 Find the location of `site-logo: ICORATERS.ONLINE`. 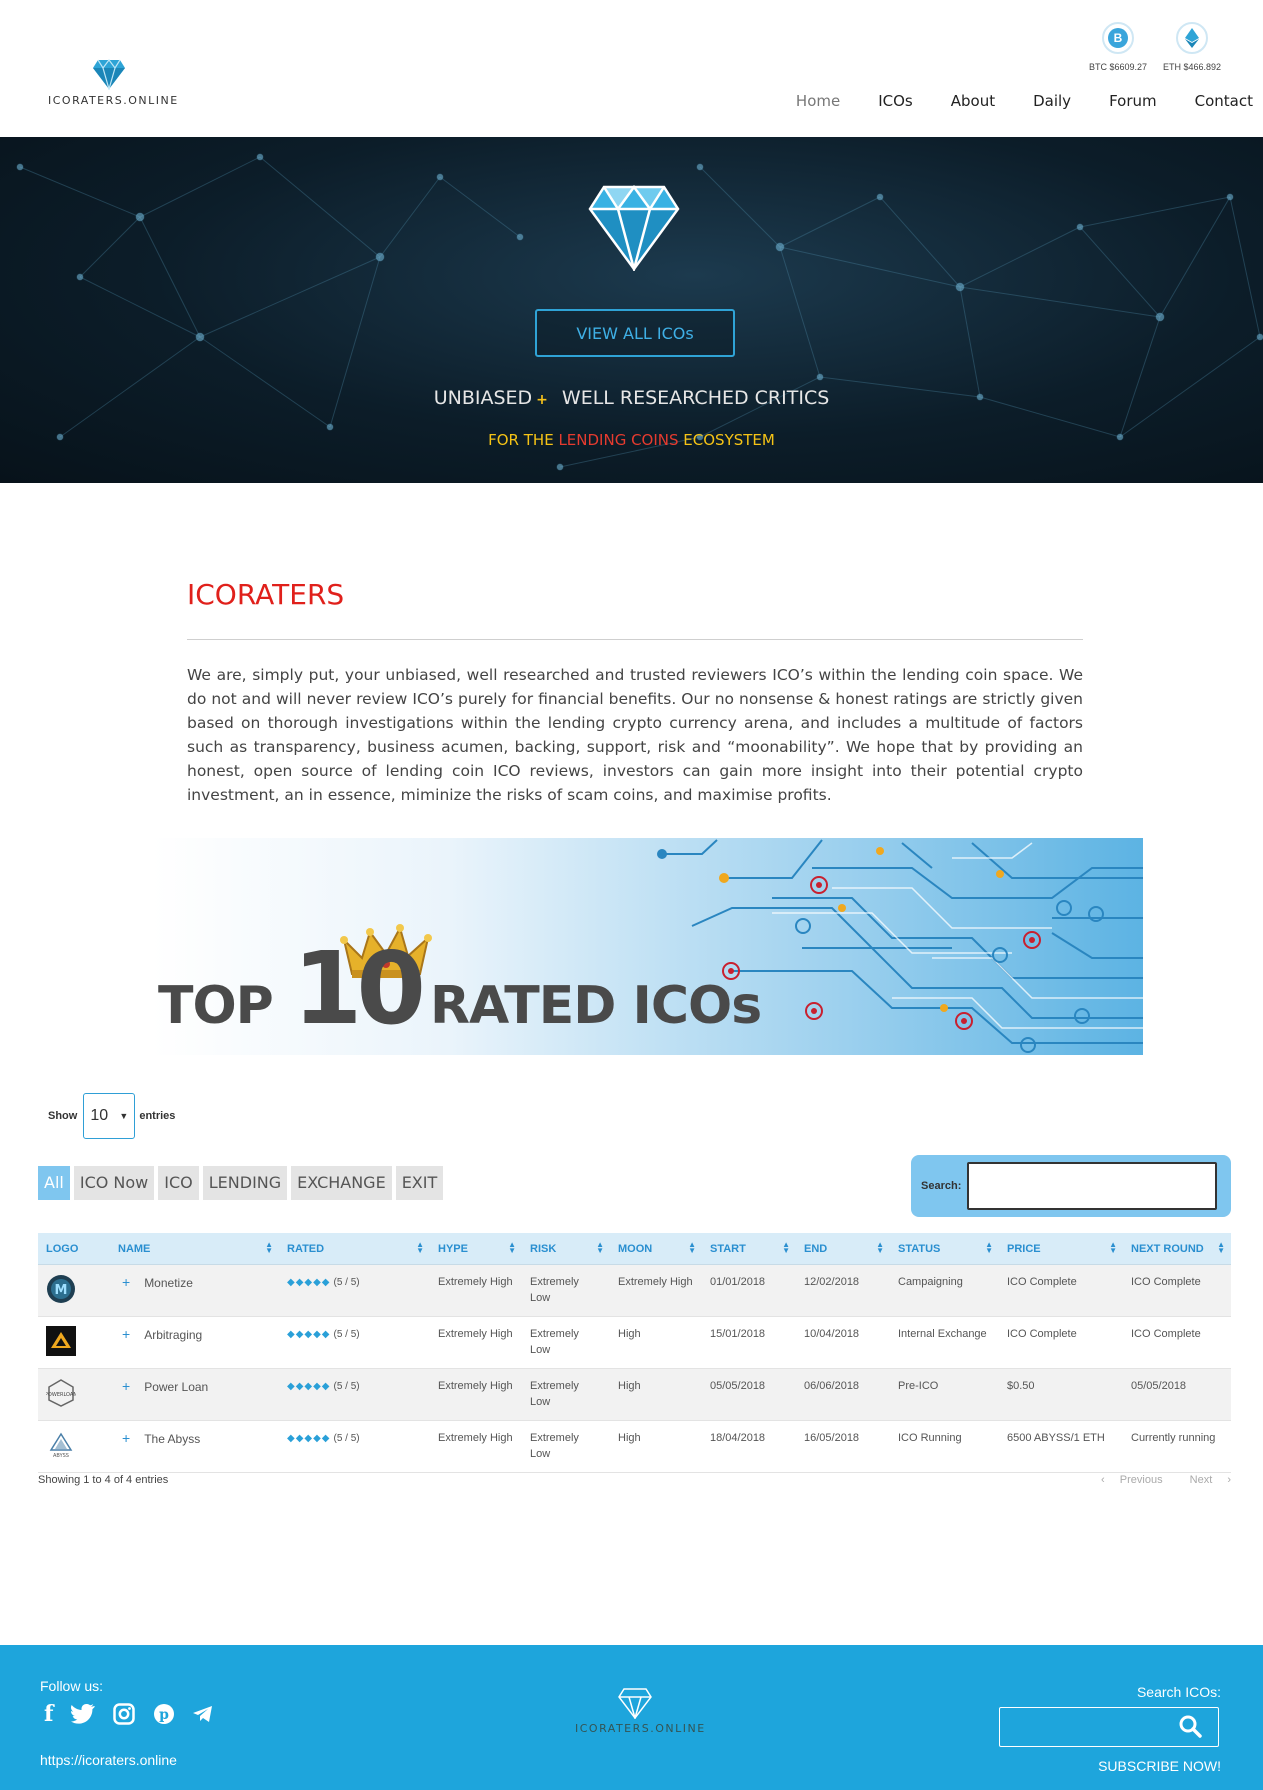

site-logo: ICORATERS.ONLINE is located at coordinates (113, 82).